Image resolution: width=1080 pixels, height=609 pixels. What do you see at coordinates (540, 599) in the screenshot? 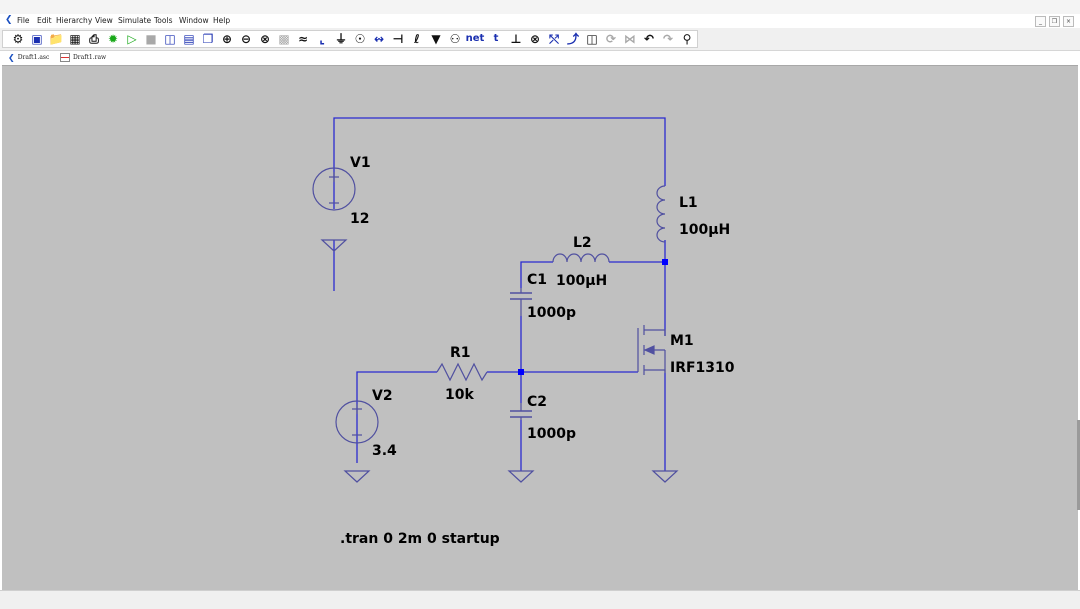
I see `status-bar` at bounding box center [540, 599].